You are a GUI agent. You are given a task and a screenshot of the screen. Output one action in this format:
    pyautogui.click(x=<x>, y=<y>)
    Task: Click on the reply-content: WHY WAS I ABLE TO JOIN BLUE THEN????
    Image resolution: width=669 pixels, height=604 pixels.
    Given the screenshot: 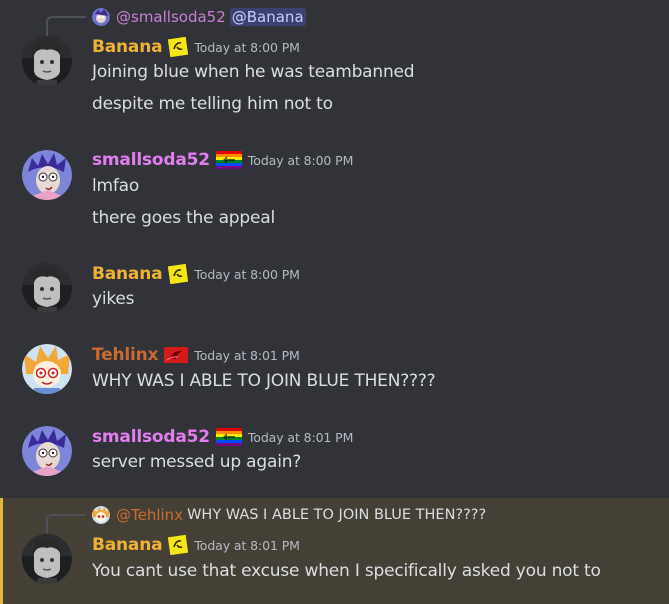 What is the action you would take?
    pyautogui.click(x=336, y=515)
    